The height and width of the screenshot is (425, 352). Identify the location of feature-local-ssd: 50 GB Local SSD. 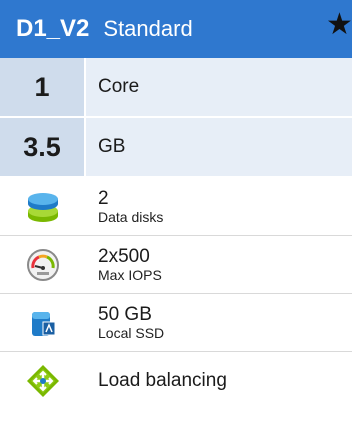
(176, 323).